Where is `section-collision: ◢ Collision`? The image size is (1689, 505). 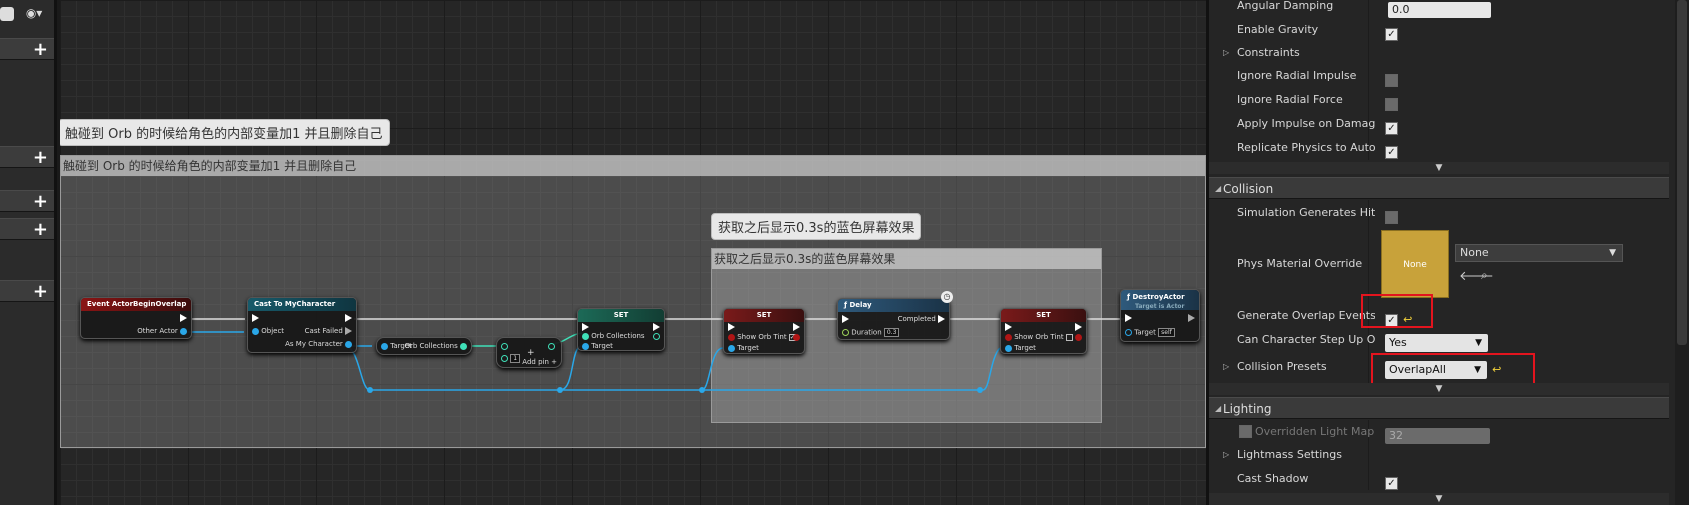
section-collision: ◢ Collision is located at coordinates (1439, 188).